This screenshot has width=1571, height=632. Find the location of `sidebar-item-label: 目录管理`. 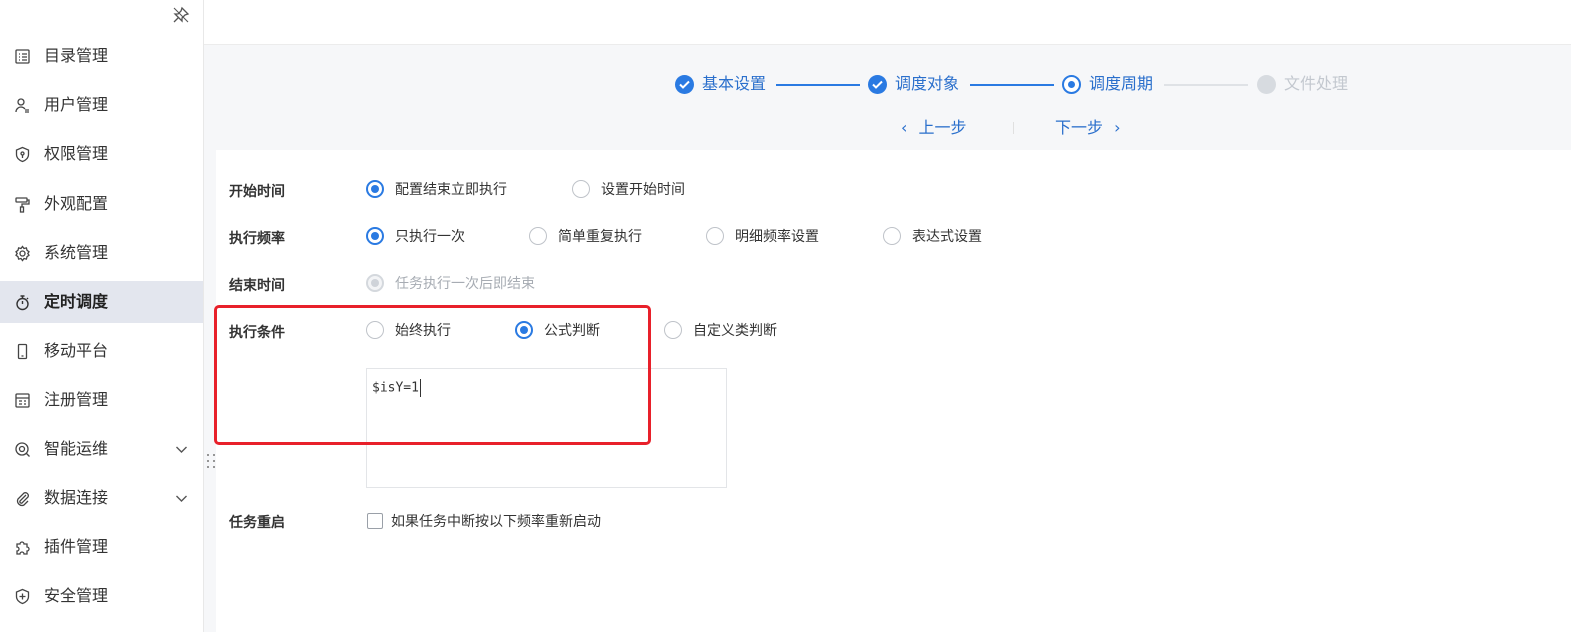

sidebar-item-label: 目录管理 is located at coordinates (76, 55).